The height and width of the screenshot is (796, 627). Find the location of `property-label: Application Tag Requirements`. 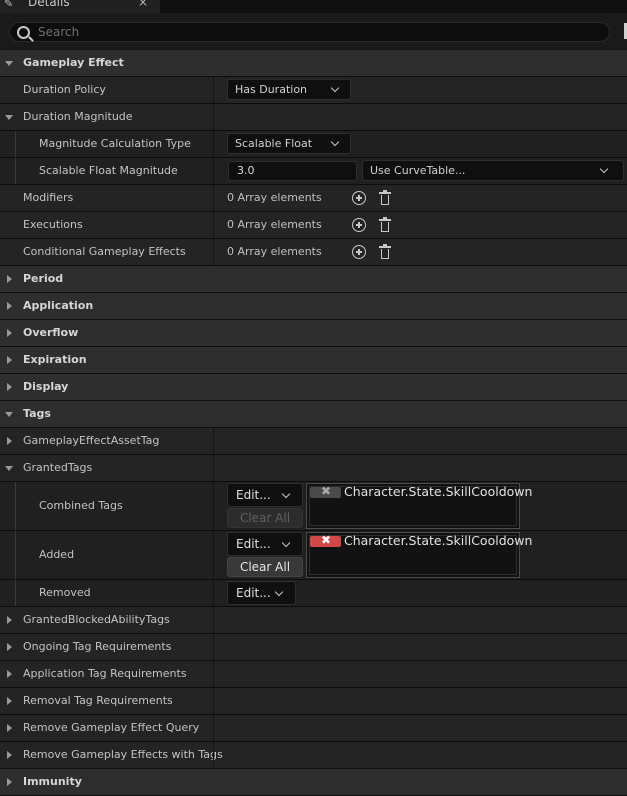

property-label: Application Tag Requirements is located at coordinates (105, 673).